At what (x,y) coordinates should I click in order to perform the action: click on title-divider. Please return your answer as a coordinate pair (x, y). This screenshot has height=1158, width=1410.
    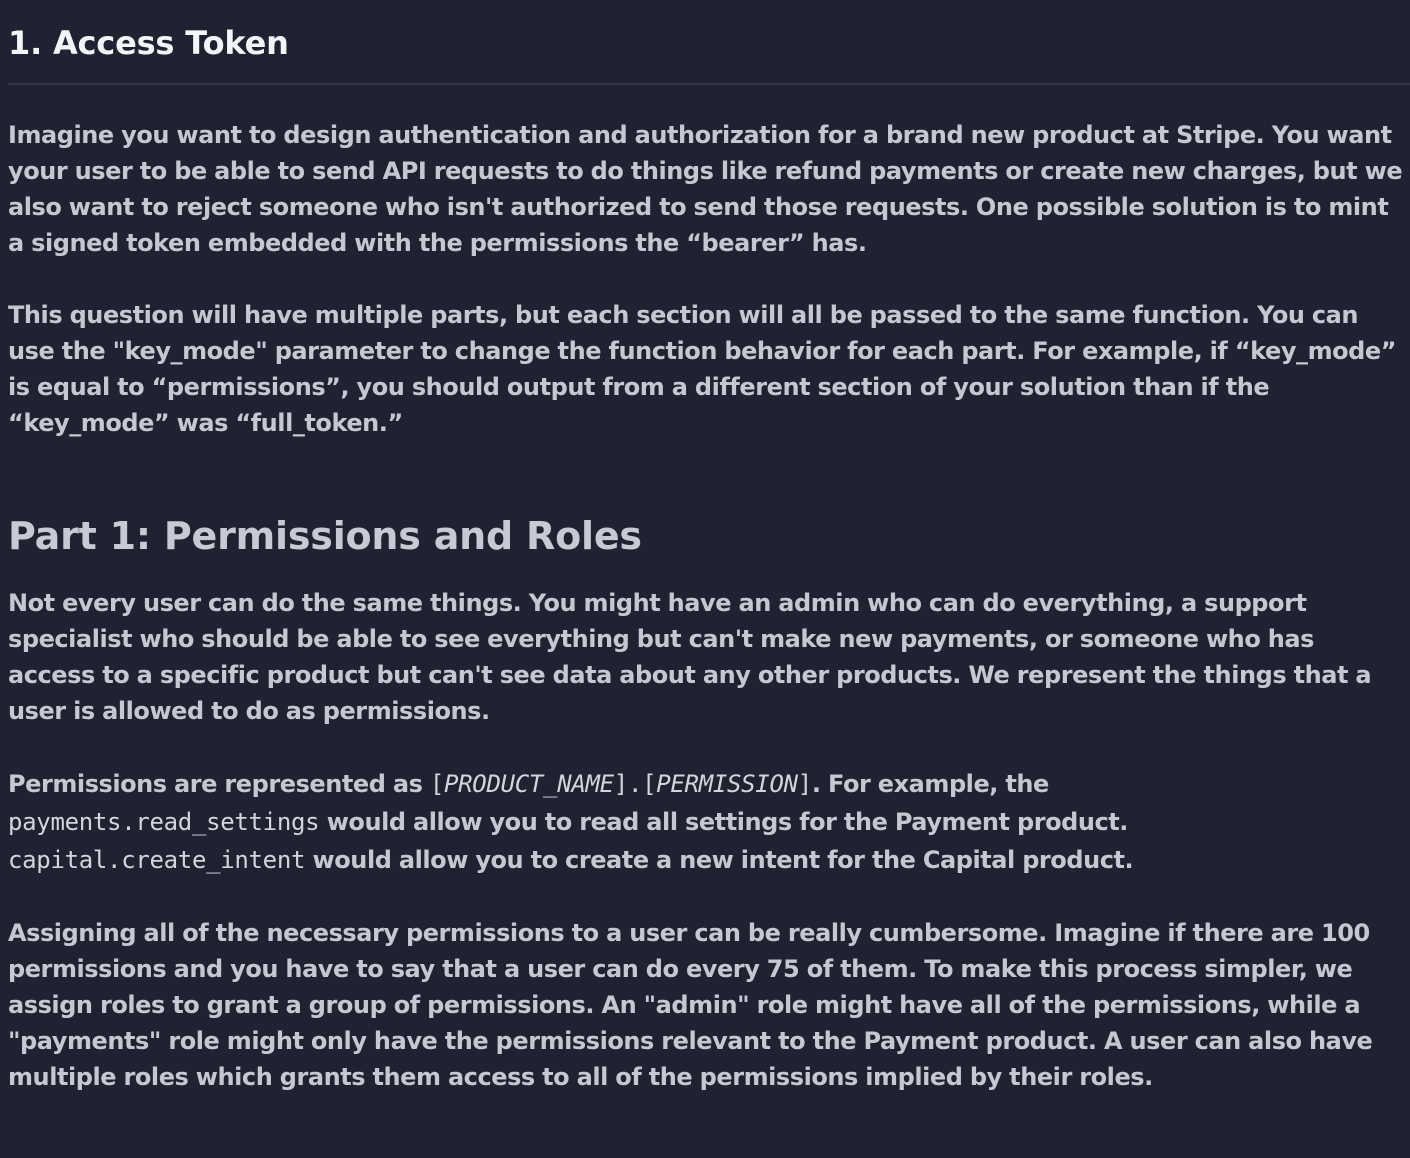
    Looking at the image, I should click on (709, 84).